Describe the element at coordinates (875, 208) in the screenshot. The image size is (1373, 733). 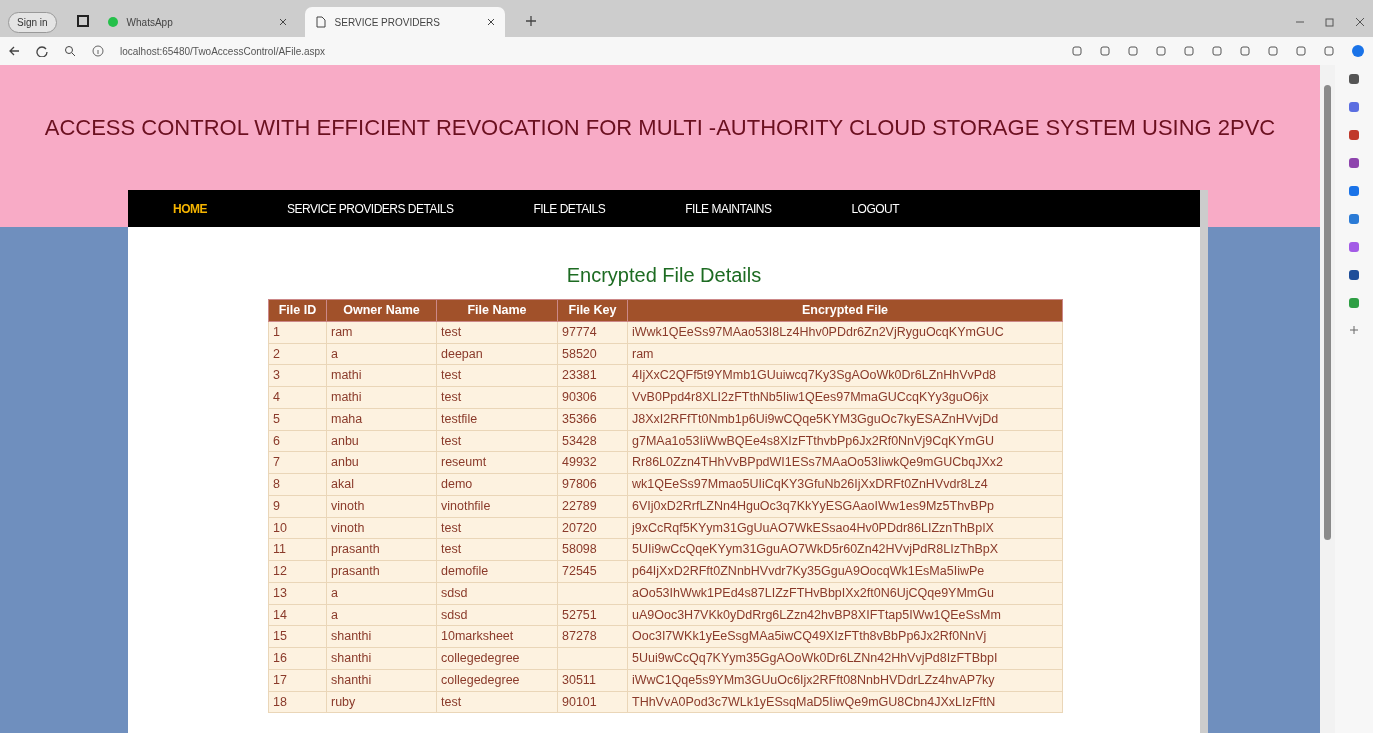
I see `nav-link: LOGOUT` at that location.